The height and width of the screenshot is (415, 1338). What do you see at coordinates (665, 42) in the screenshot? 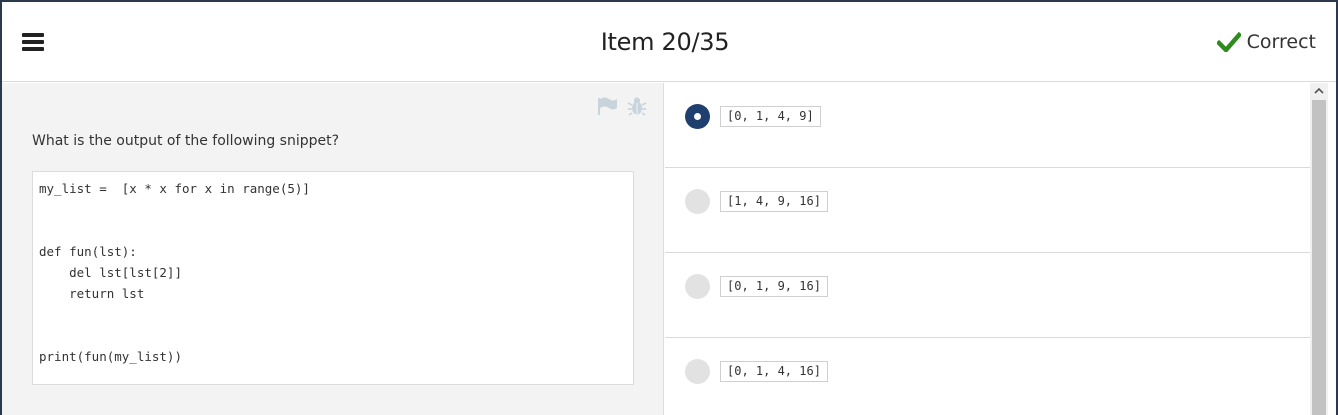
I see `page-title: Item 20/35` at bounding box center [665, 42].